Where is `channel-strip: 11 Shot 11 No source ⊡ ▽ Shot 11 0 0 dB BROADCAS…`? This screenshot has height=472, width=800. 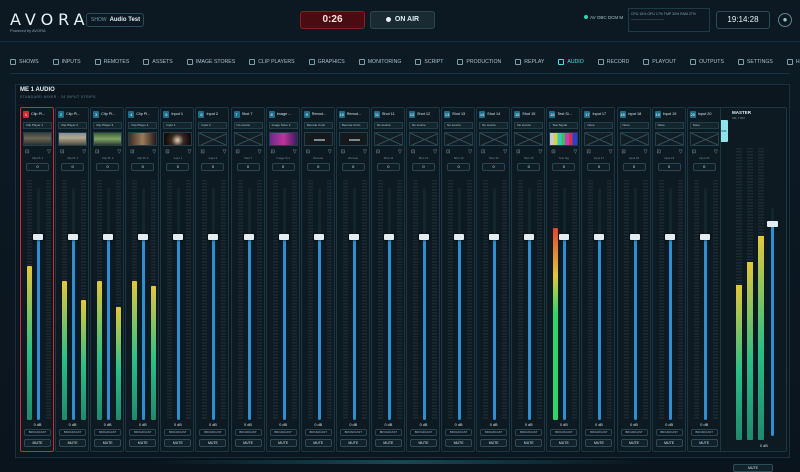 channel-strip: 11 Shot 11 No source ⊡ ▽ Shot 11 0 0 dB BROADCAS… is located at coordinates (387, 279).